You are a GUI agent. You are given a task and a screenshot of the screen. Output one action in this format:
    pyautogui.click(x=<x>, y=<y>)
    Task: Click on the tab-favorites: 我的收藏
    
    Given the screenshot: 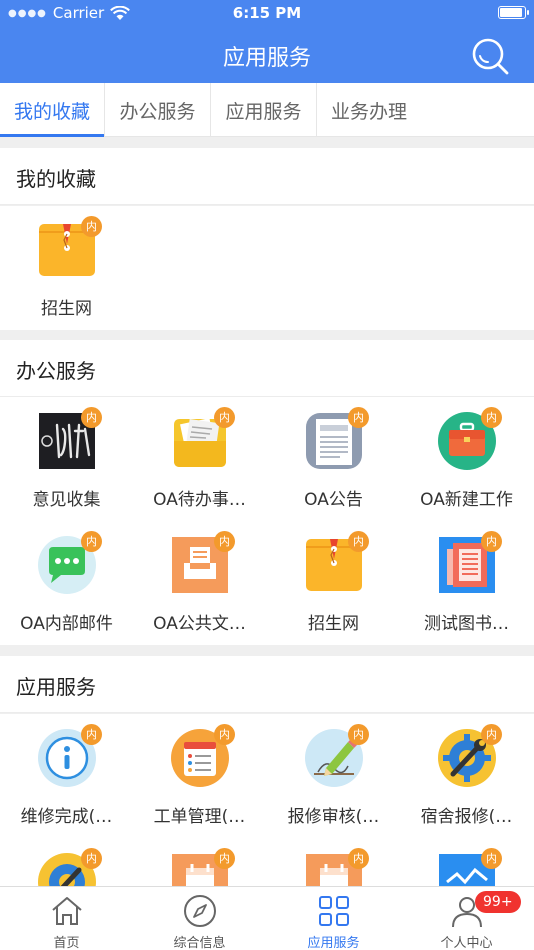 What is the action you would take?
    pyautogui.click(x=52, y=110)
    